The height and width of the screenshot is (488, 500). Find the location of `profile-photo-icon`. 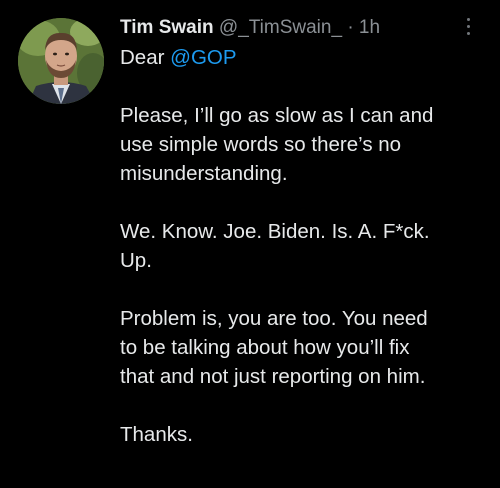

profile-photo-icon is located at coordinates (61, 61).